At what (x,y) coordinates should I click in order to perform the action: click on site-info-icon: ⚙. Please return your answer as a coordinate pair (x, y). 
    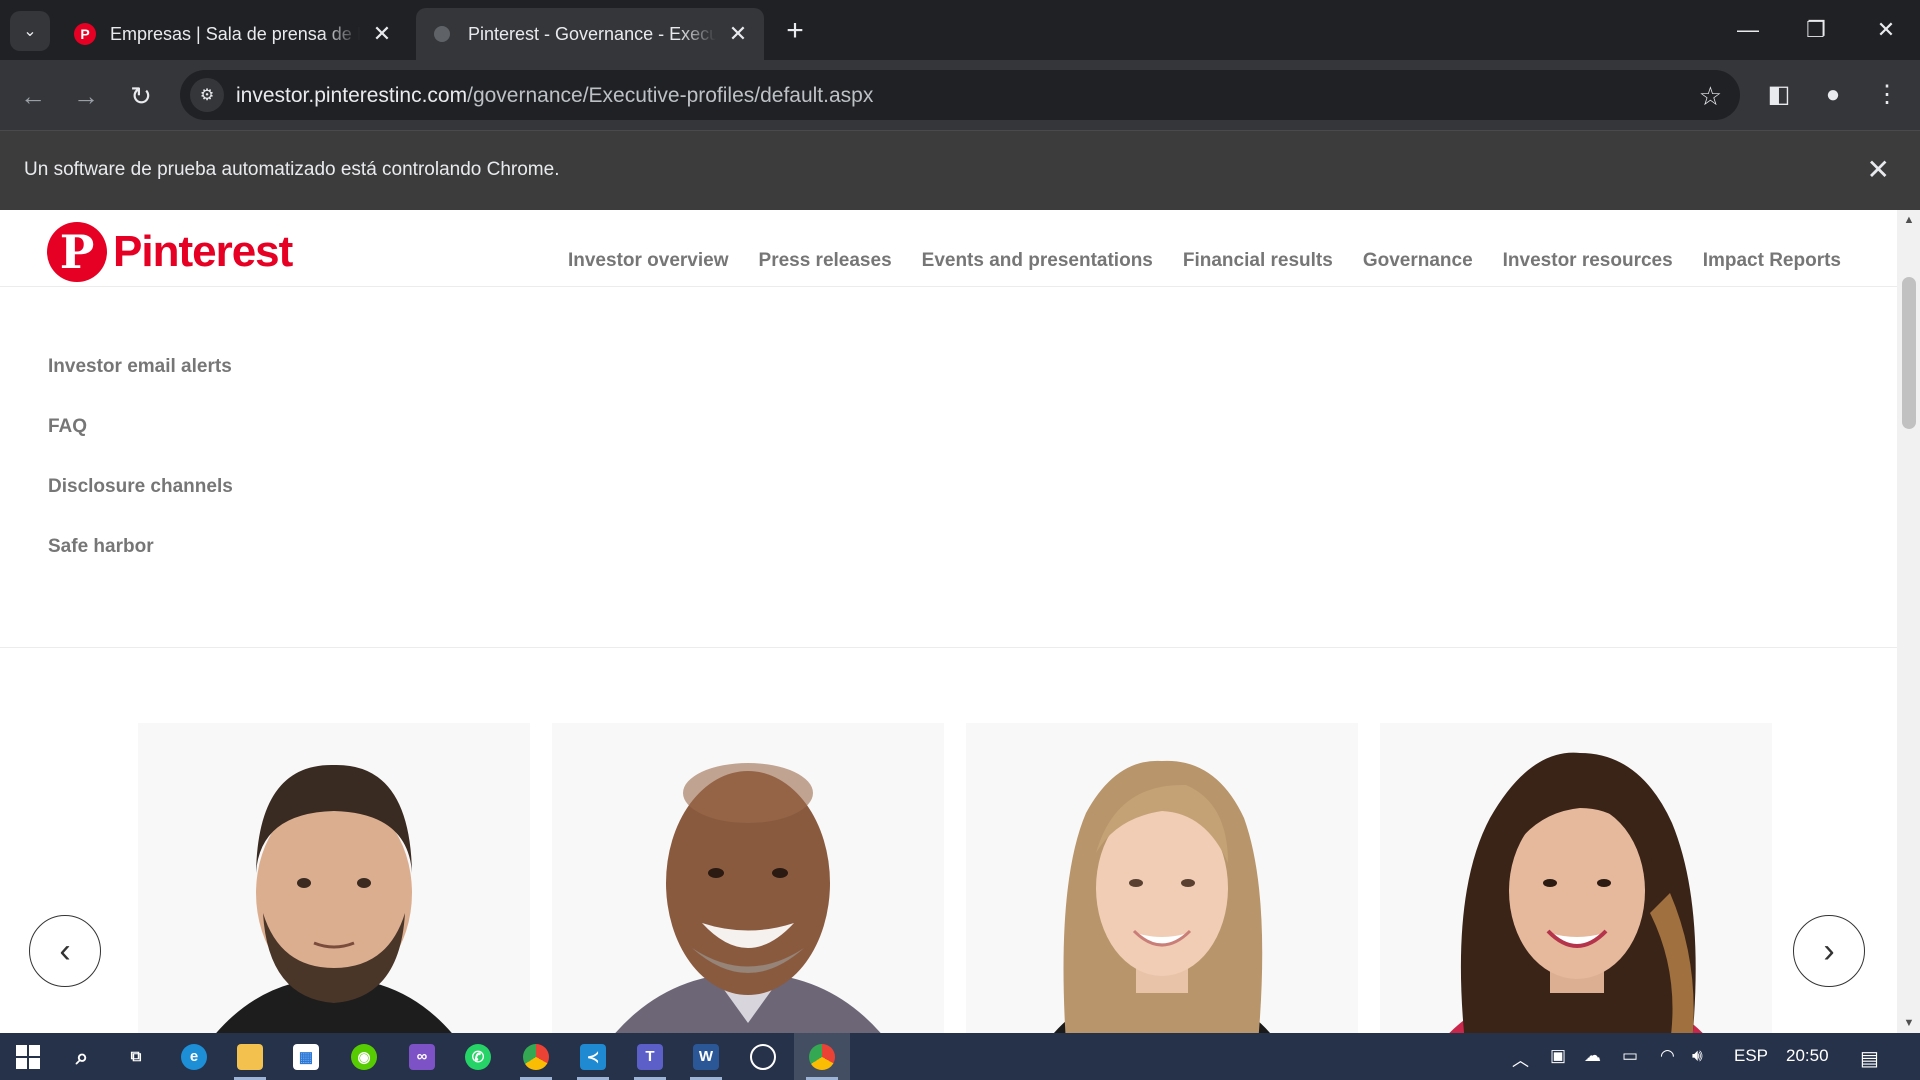
    Looking at the image, I should click on (207, 95).